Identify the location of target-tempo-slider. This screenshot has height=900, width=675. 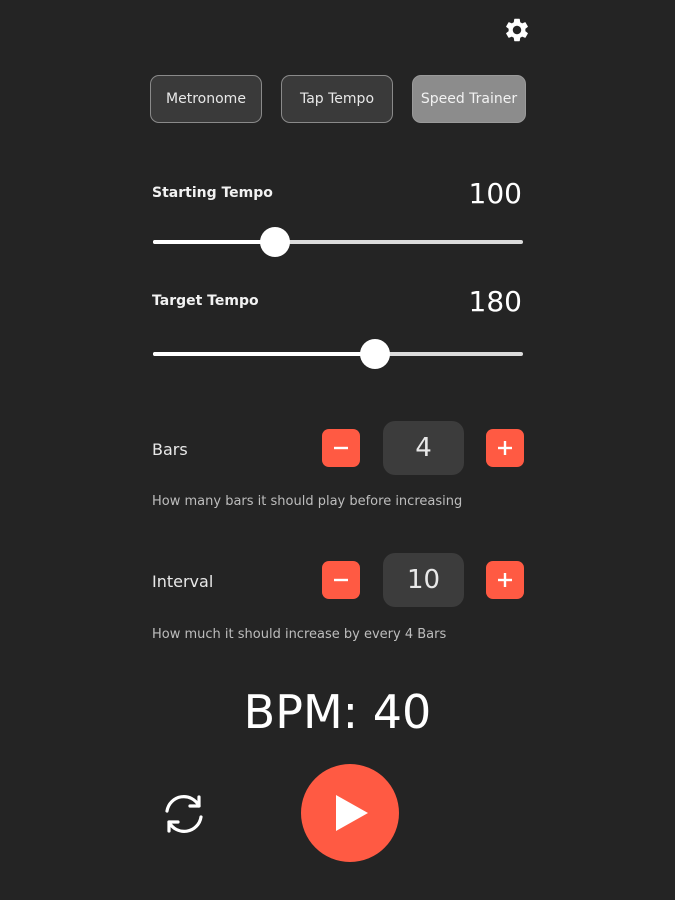
(338, 354).